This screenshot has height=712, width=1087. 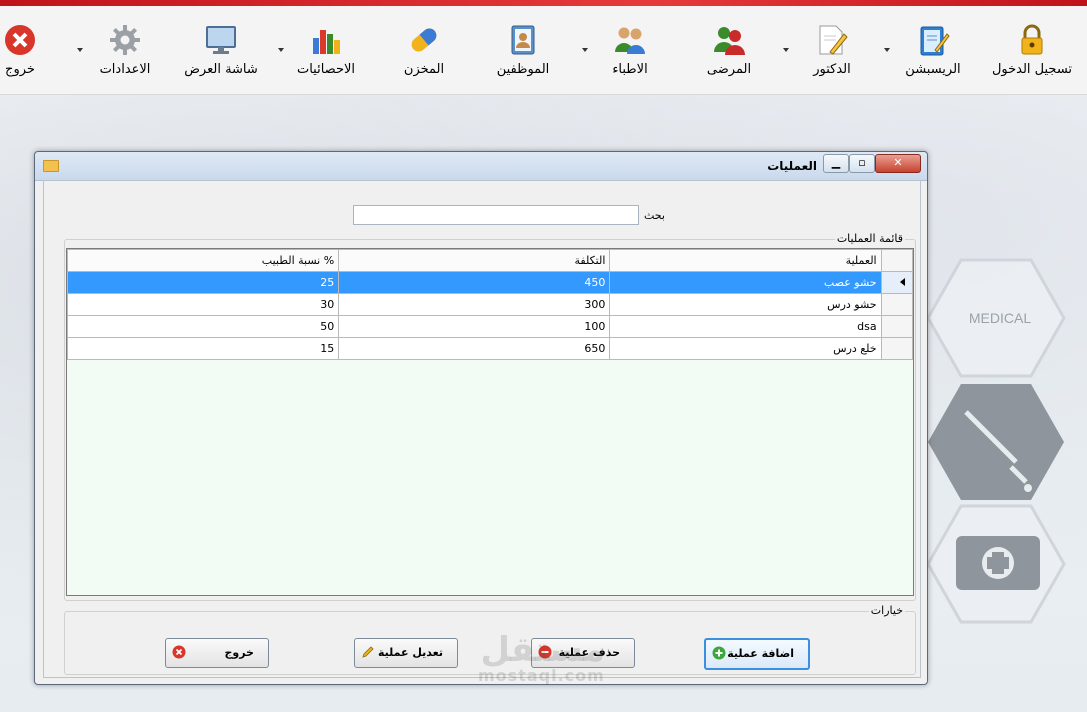 I want to click on close-icon: ✕, so click(x=898, y=162).